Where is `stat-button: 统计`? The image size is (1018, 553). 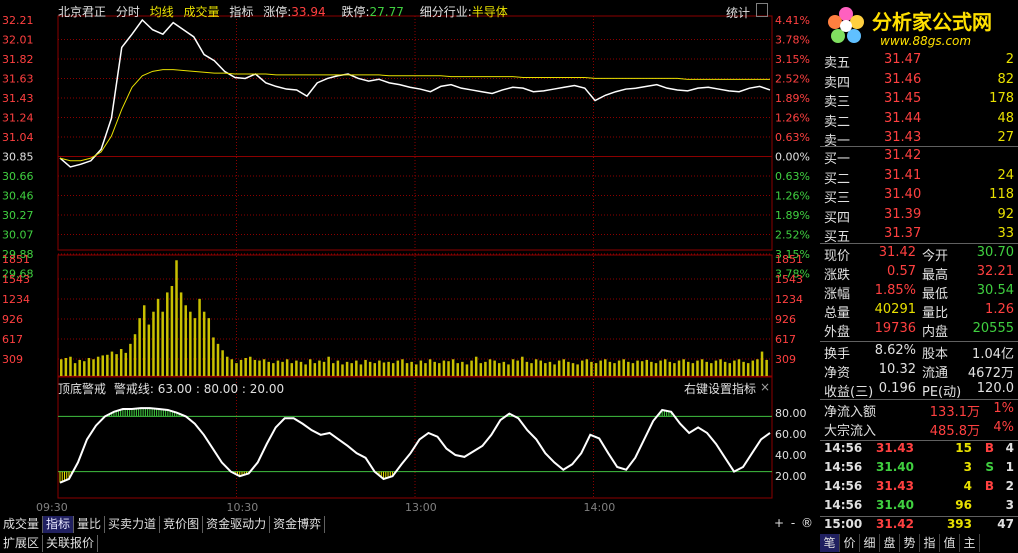 stat-button: 统计 is located at coordinates (738, 12).